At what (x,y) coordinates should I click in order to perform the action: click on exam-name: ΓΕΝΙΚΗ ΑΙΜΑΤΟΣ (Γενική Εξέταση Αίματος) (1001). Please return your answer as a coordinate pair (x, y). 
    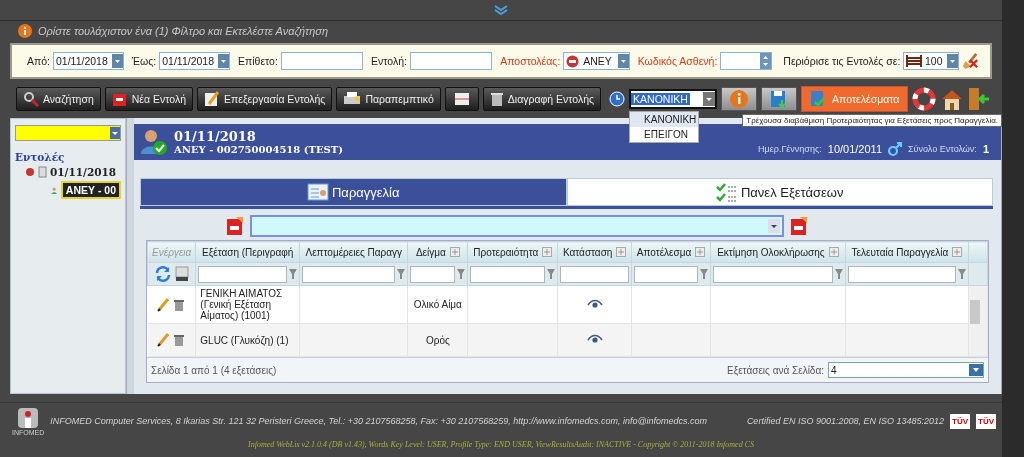
    Looking at the image, I should click on (241, 304).